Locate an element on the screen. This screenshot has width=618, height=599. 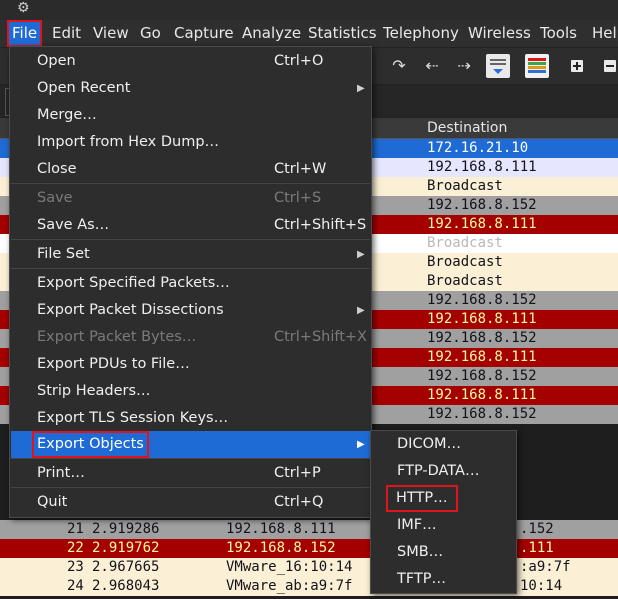
cell-time: 2.968043 is located at coordinates (126, 586).